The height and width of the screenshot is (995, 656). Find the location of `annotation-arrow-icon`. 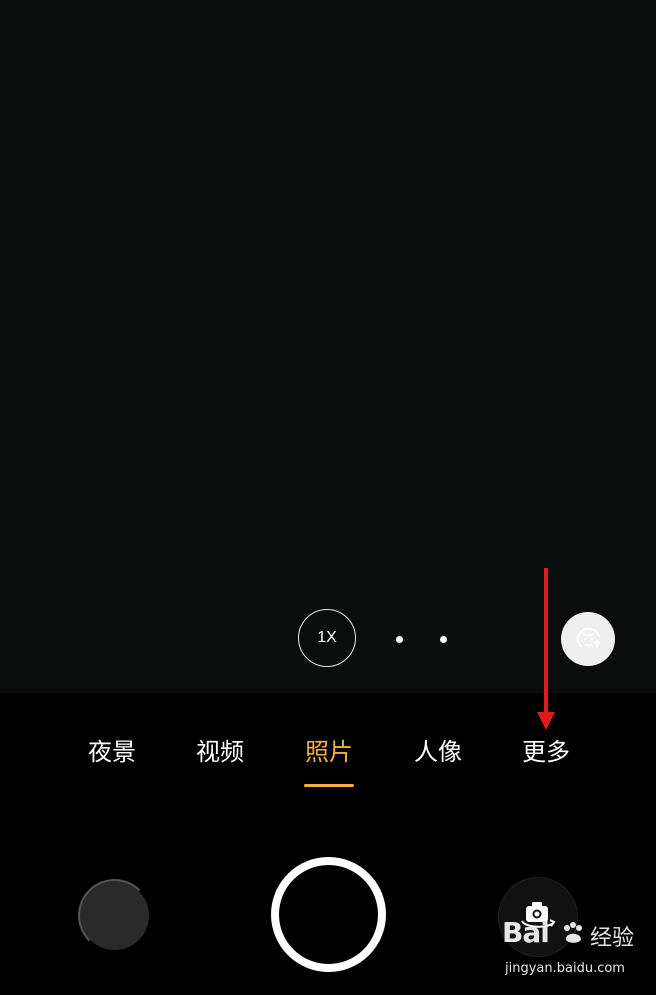

annotation-arrow-icon is located at coordinates (546, 642).